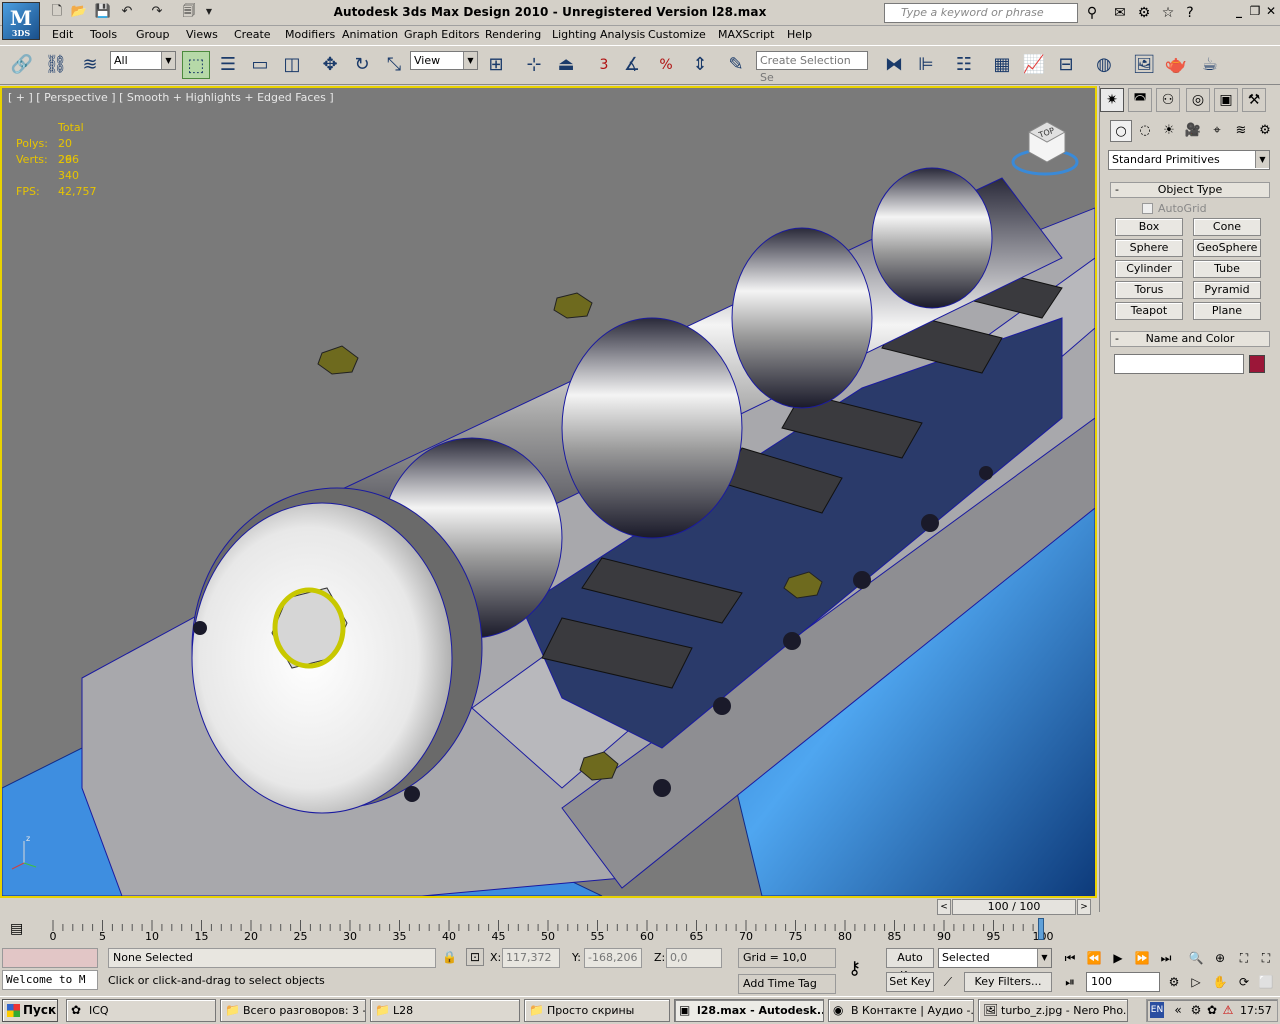  Describe the element at coordinates (1257, 364) in the screenshot. I see `object-color-swatch` at that location.